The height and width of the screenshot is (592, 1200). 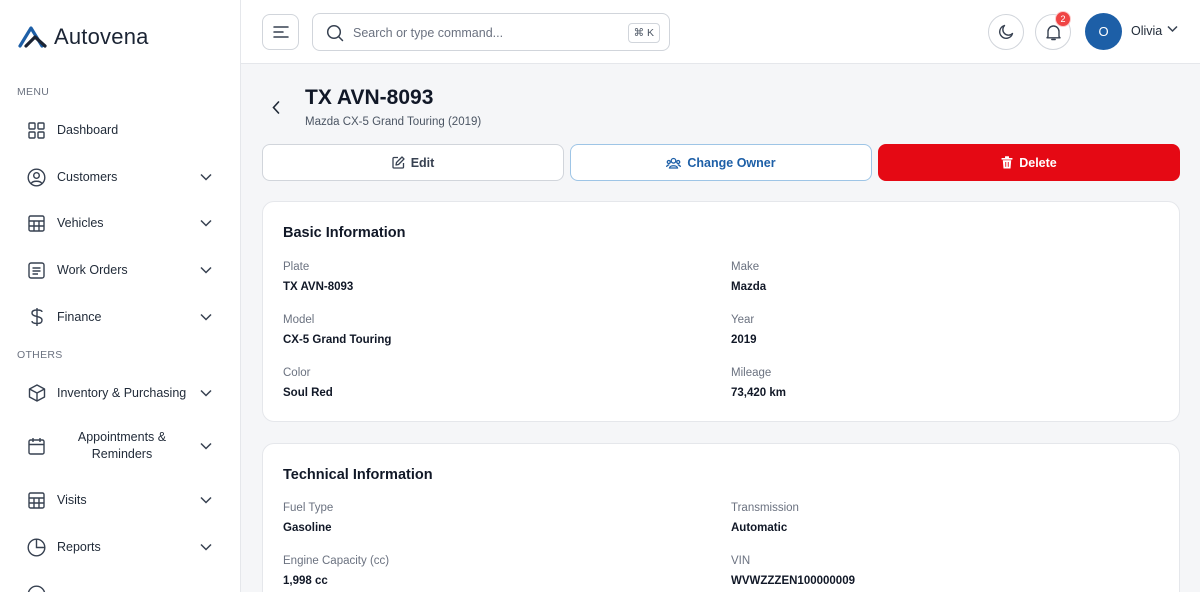 I want to click on field-value: 2019, so click(x=744, y=340).